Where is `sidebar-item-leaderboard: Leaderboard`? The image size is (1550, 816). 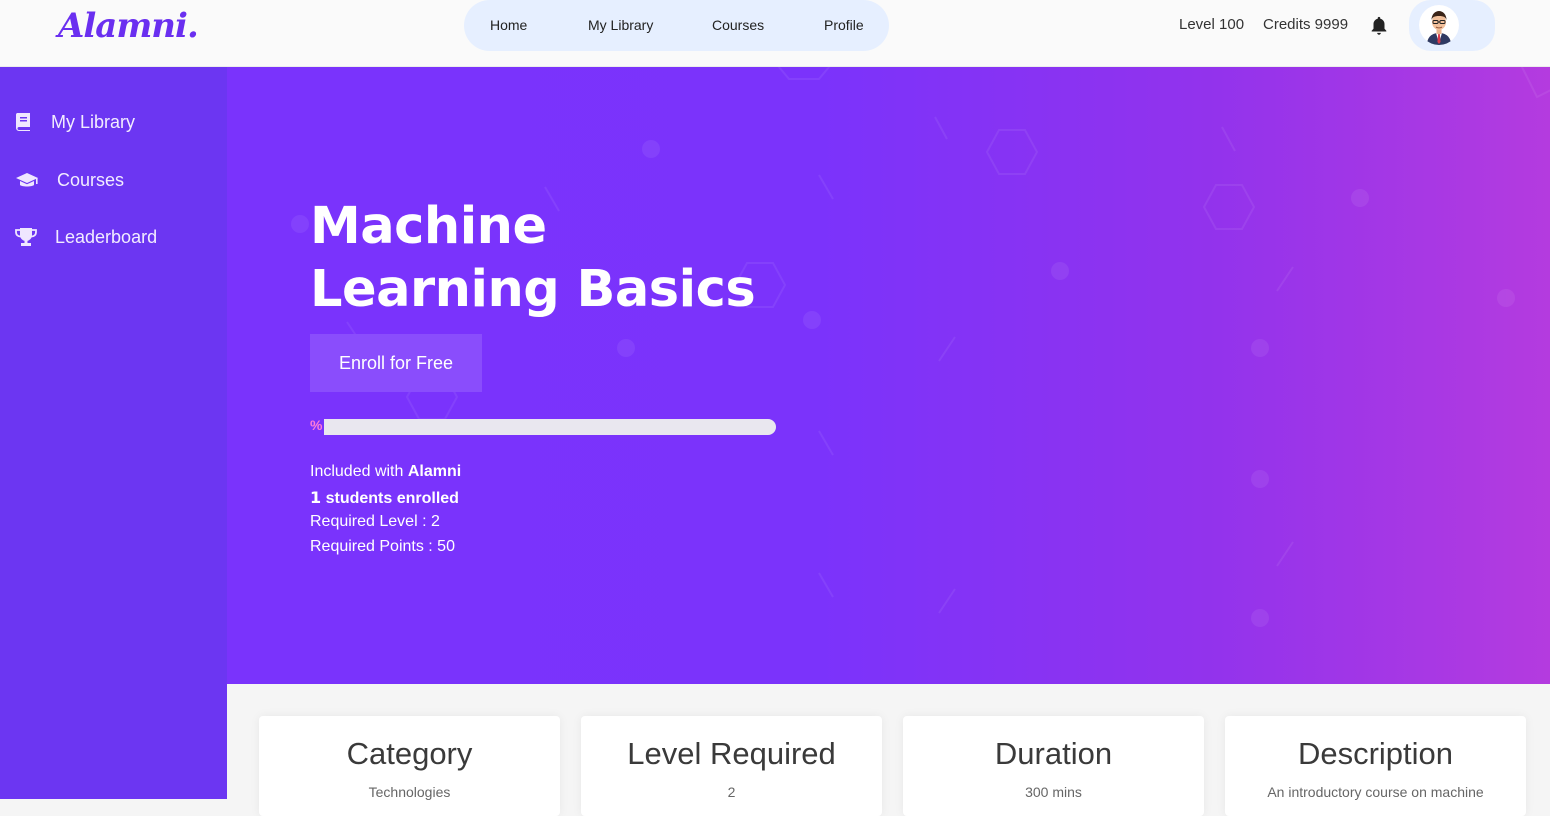 sidebar-item-leaderboard: Leaderboard is located at coordinates (86, 237).